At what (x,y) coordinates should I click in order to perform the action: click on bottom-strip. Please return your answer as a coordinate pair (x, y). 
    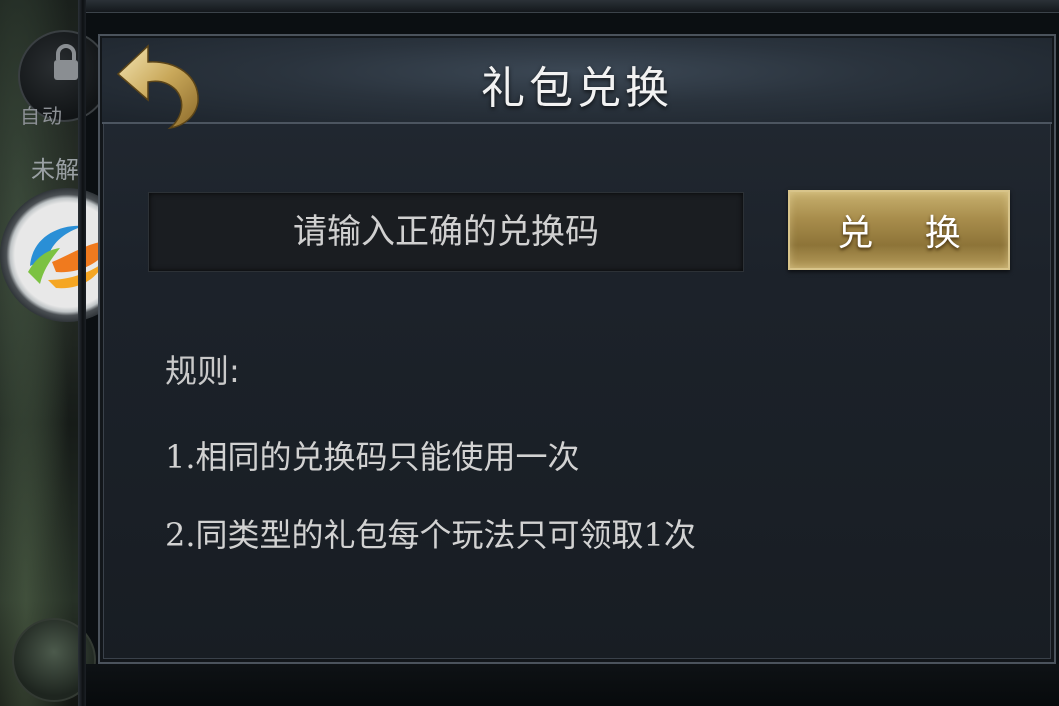
    Looking at the image, I should click on (572, 685).